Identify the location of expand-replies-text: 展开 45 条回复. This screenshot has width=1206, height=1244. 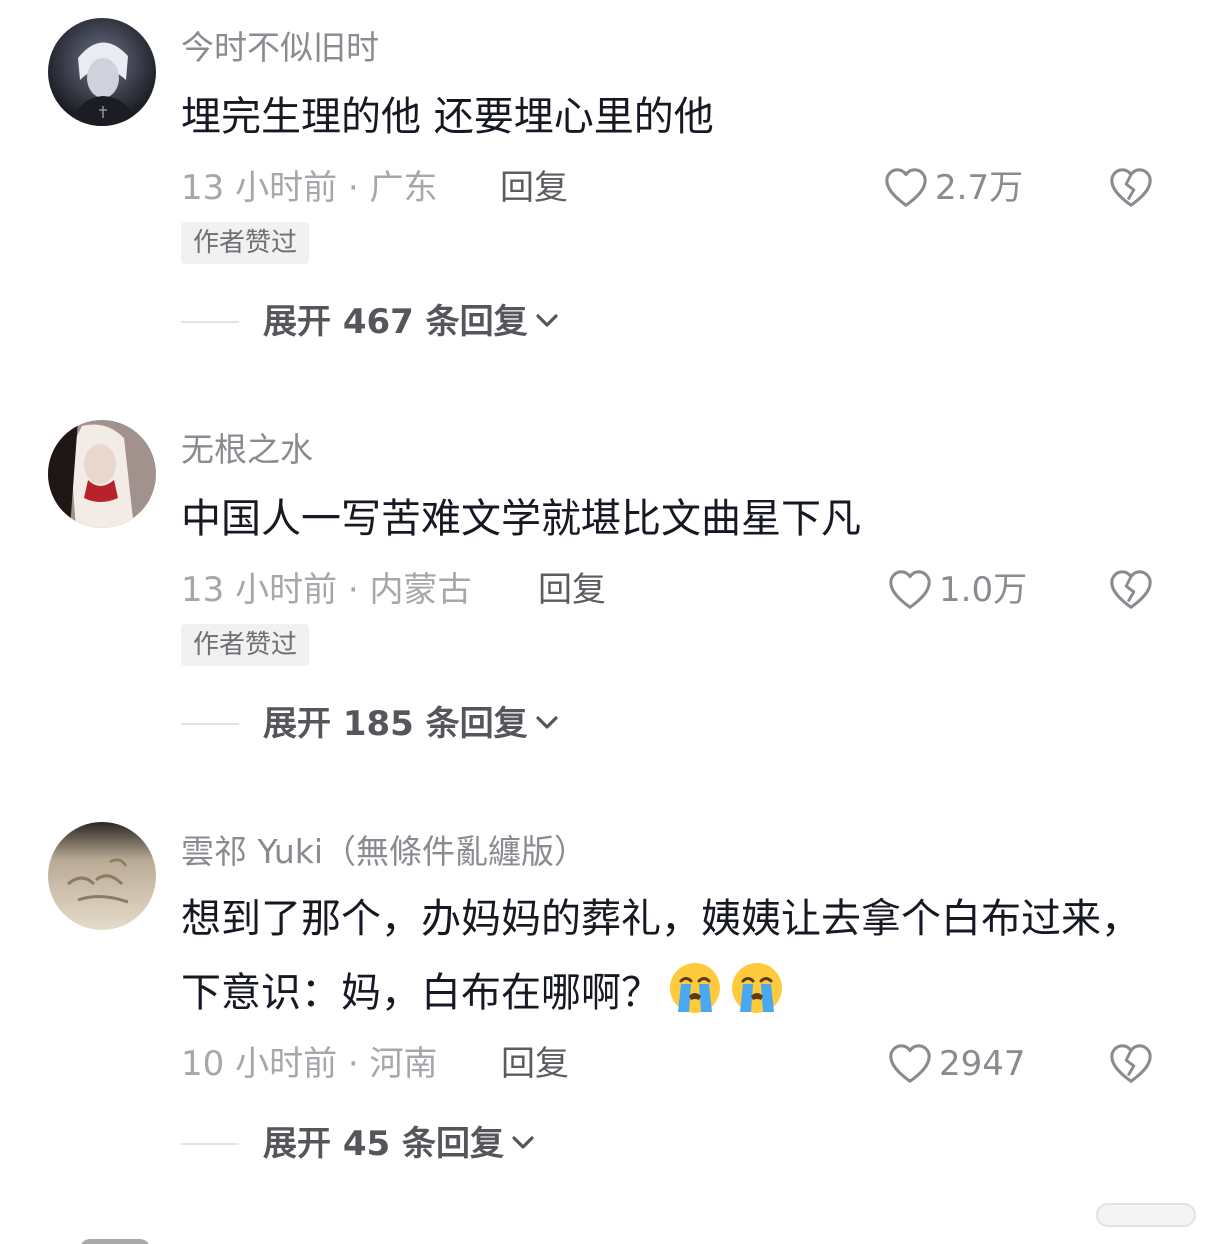
(383, 1144).